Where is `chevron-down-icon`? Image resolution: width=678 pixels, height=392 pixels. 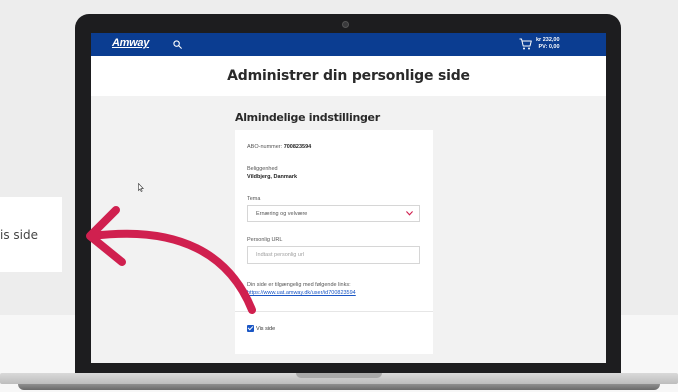
chevron-down-icon is located at coordinates (409, 213).